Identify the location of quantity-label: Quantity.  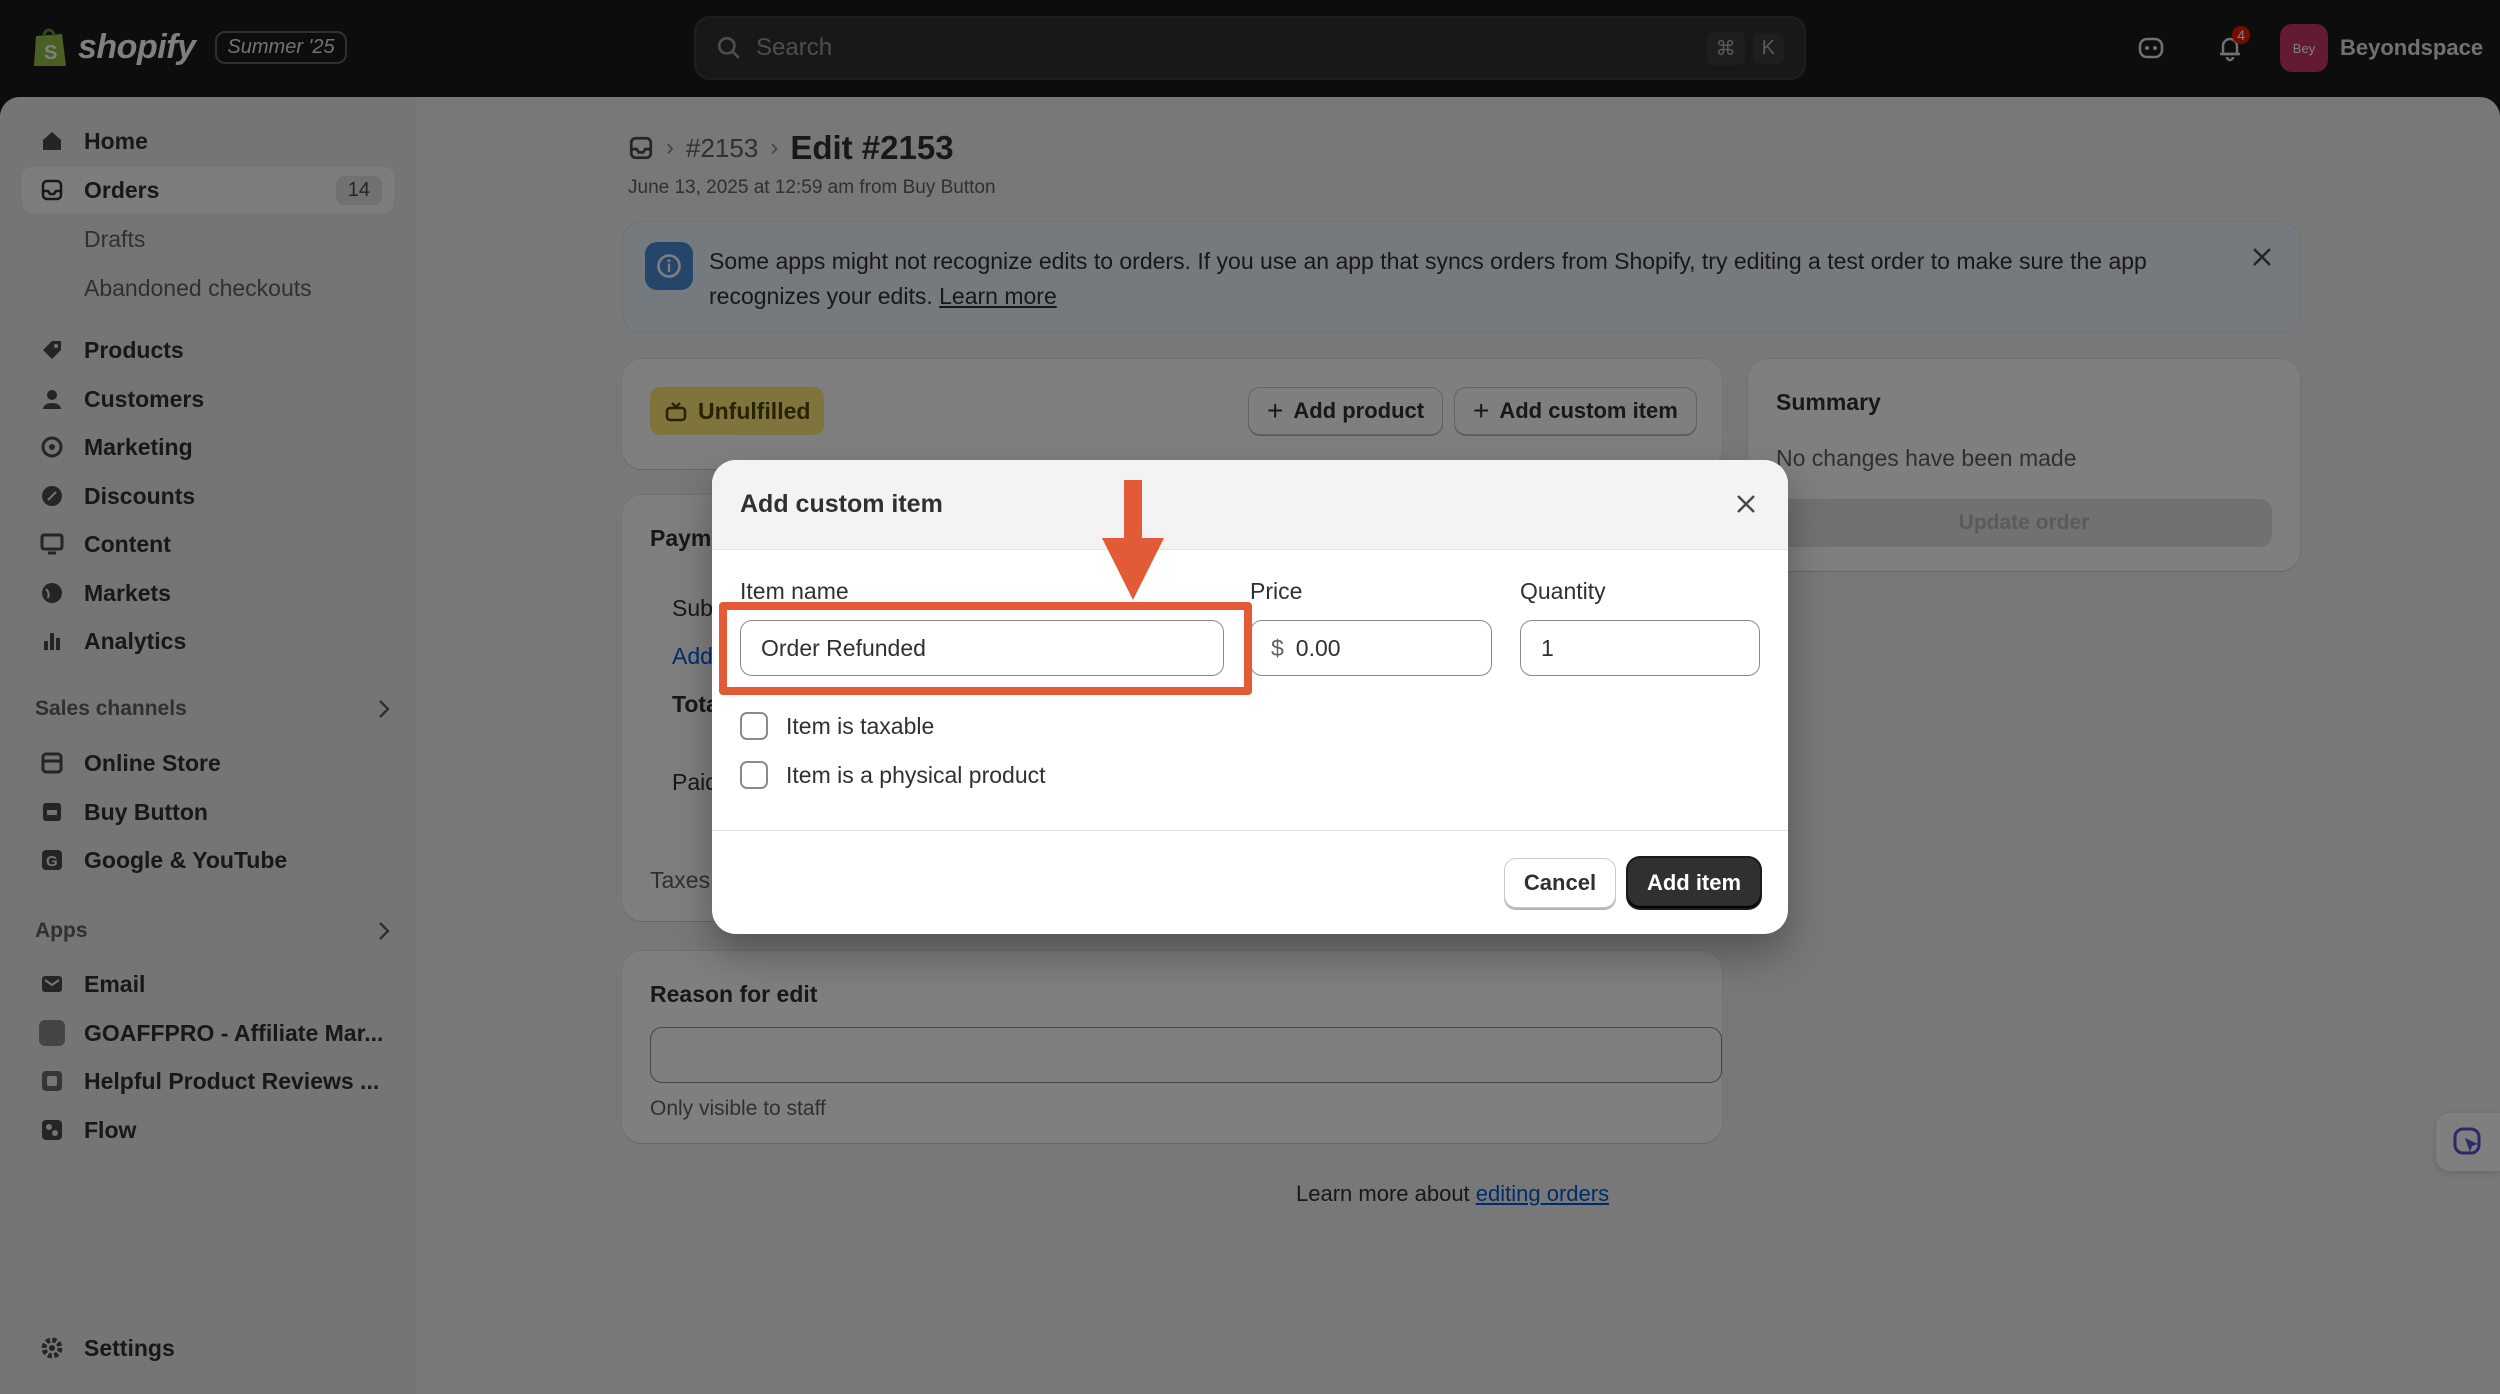
(1563, 591).